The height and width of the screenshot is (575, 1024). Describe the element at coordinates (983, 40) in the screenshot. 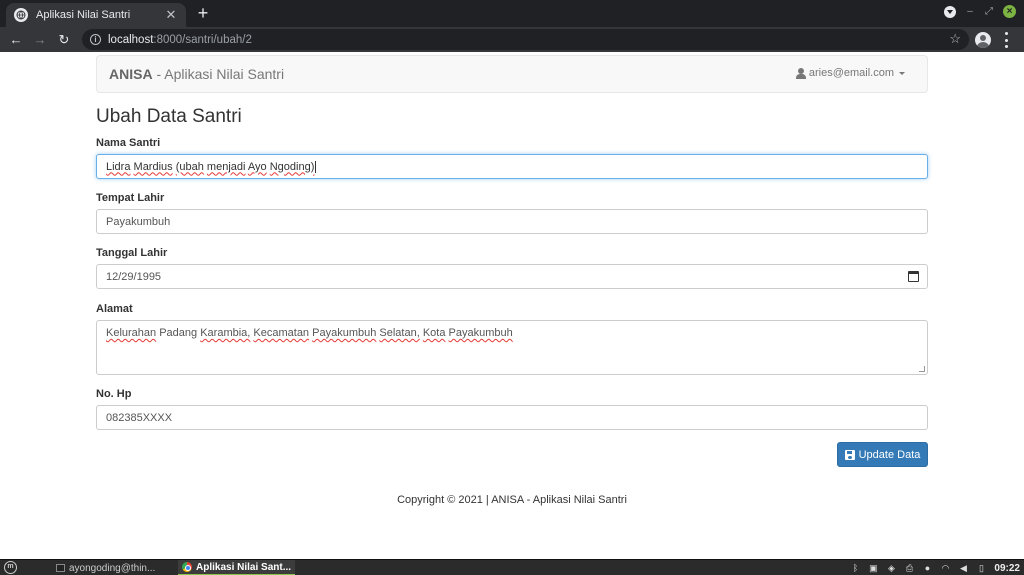

I see `profile-icon` at that location.